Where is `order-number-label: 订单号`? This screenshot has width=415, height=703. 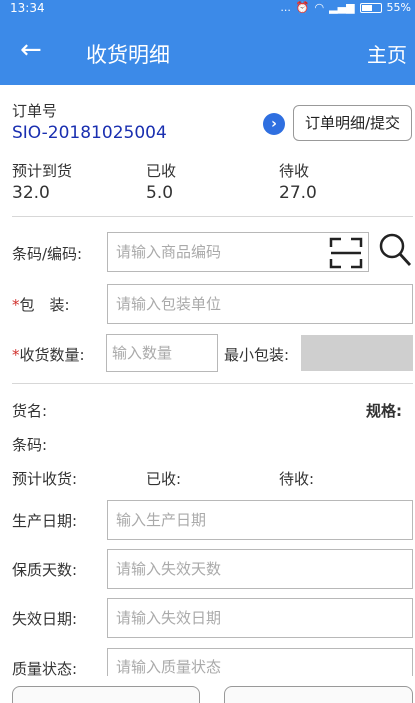 order-number-label: 订单号 is located at coordinates (35, 111).